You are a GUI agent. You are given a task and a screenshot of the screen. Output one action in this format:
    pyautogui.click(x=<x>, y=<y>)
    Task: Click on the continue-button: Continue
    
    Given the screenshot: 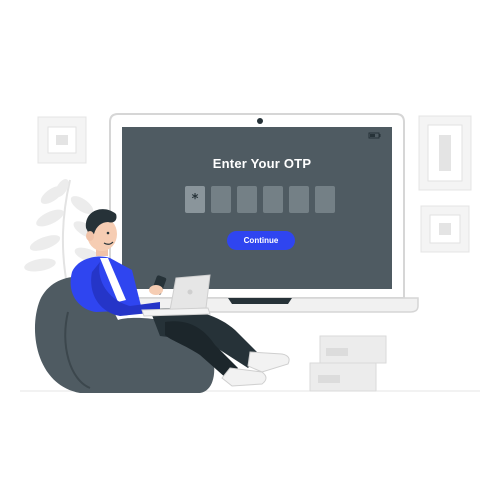 What is the action you would take?
    pyautogui.click(x=261, y=240)
    